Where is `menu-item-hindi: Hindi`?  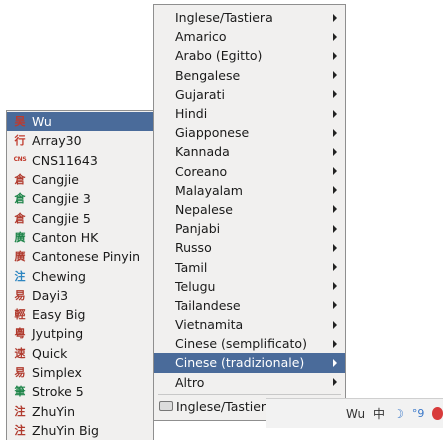
menu-item-hindi: Hindi is located at coordinates (249, 113).